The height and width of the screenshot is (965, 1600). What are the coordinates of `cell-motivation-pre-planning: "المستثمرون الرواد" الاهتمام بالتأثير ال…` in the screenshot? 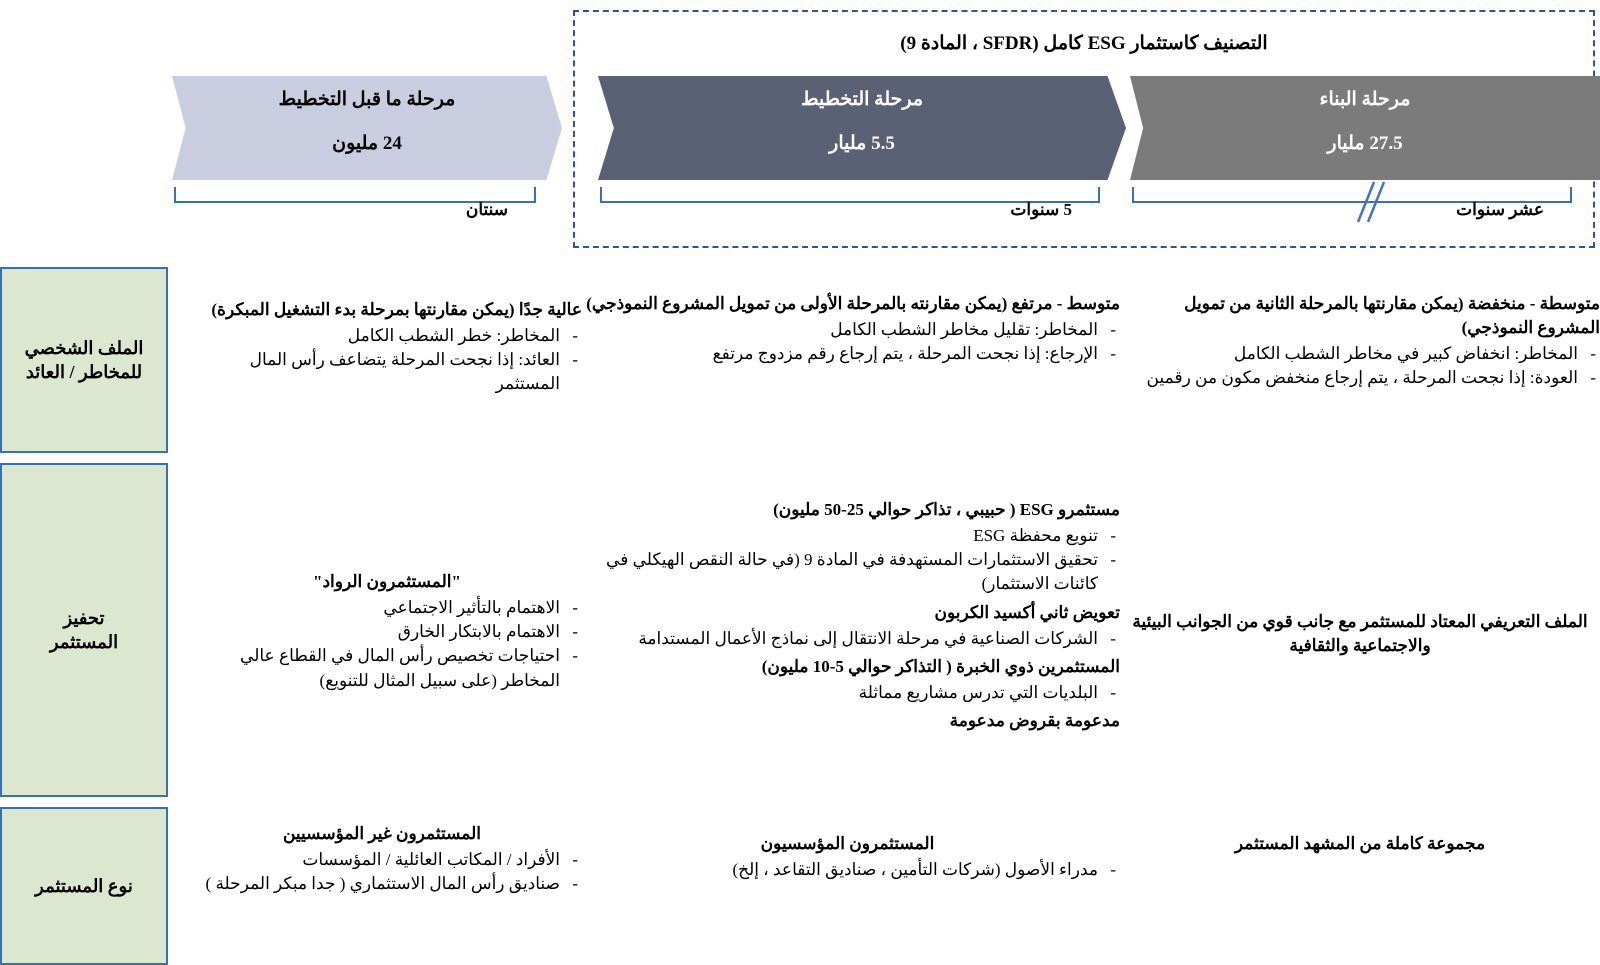 It's located at (387, 633).